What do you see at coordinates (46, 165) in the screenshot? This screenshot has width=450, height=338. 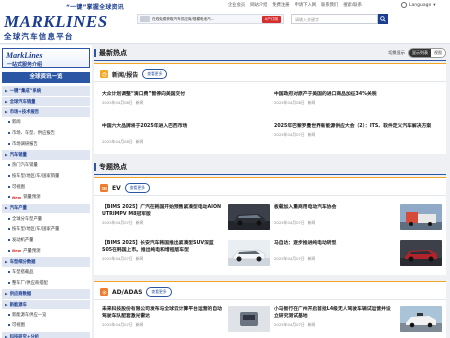 I see `sidebar-item: 热门汽车销量` at bounding box center [46, 165].